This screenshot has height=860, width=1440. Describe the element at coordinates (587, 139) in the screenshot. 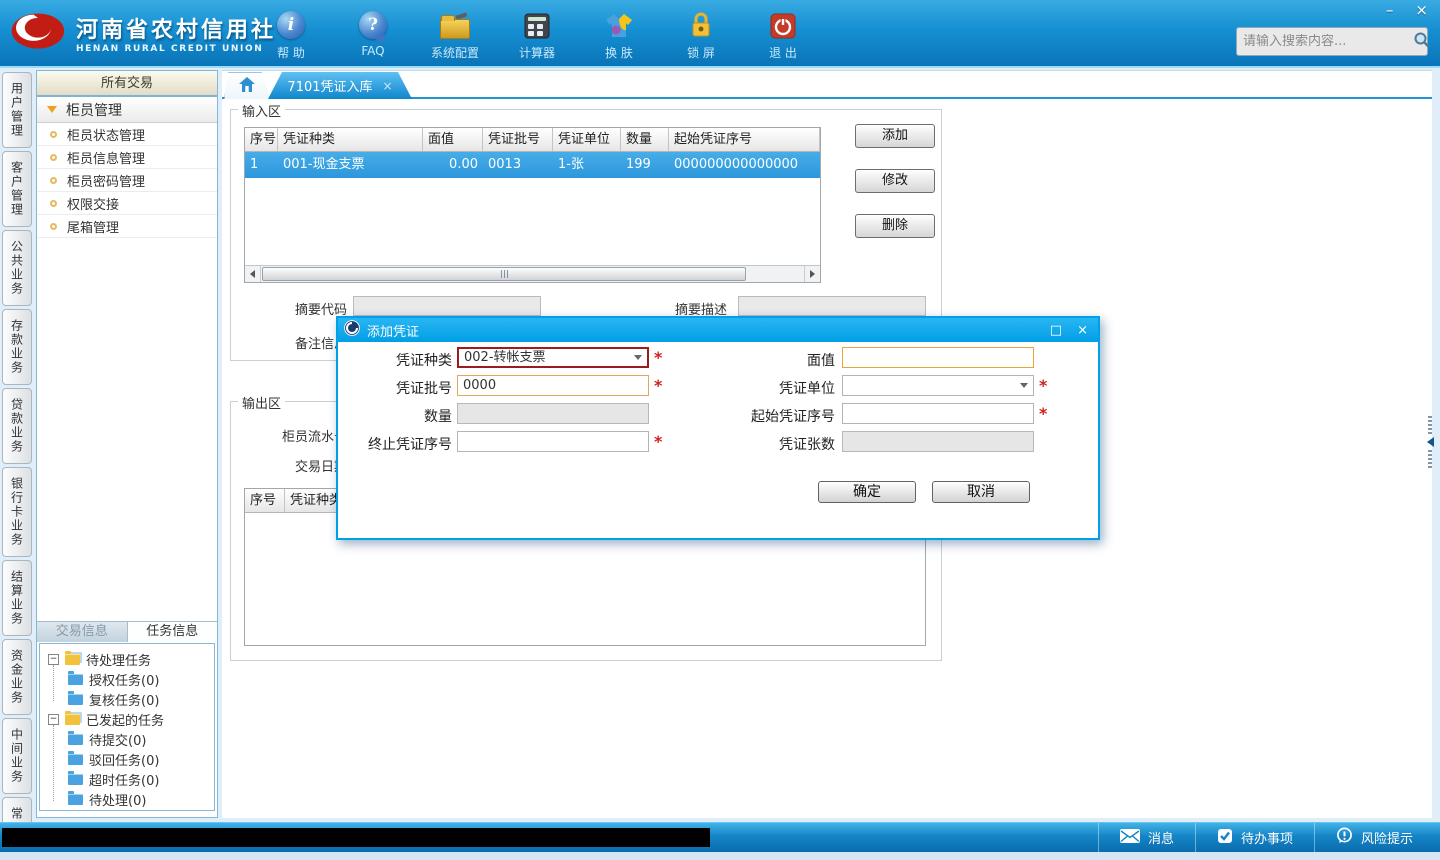

I see `col-voucher-unit: 凭证单位` at that location.